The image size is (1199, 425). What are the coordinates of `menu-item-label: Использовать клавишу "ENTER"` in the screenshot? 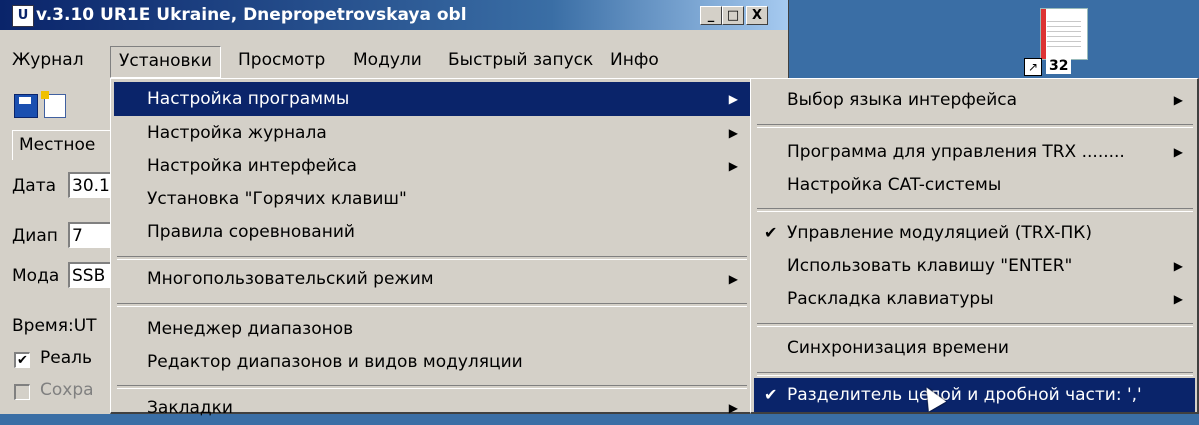 It's located at (930, 266).